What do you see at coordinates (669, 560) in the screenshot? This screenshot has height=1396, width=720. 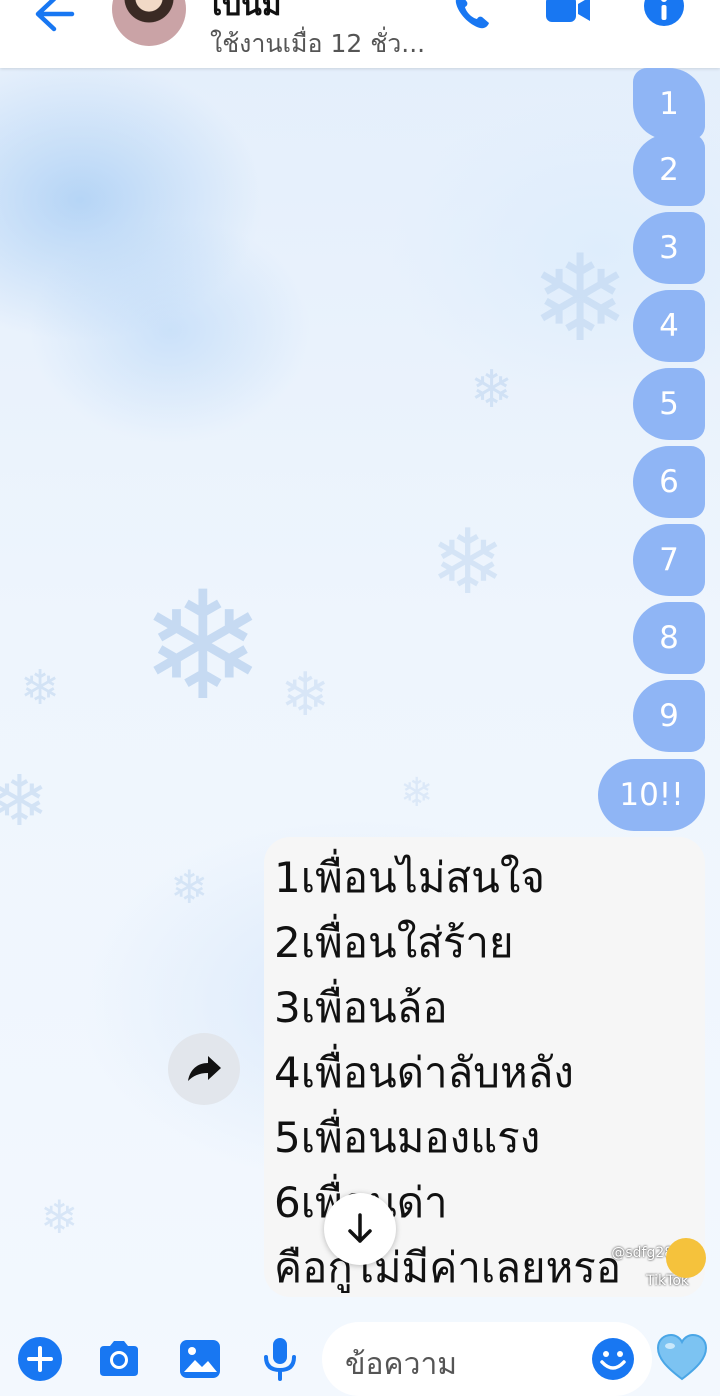 I see `message-bubble: 7` at bounding box center [669, 560].